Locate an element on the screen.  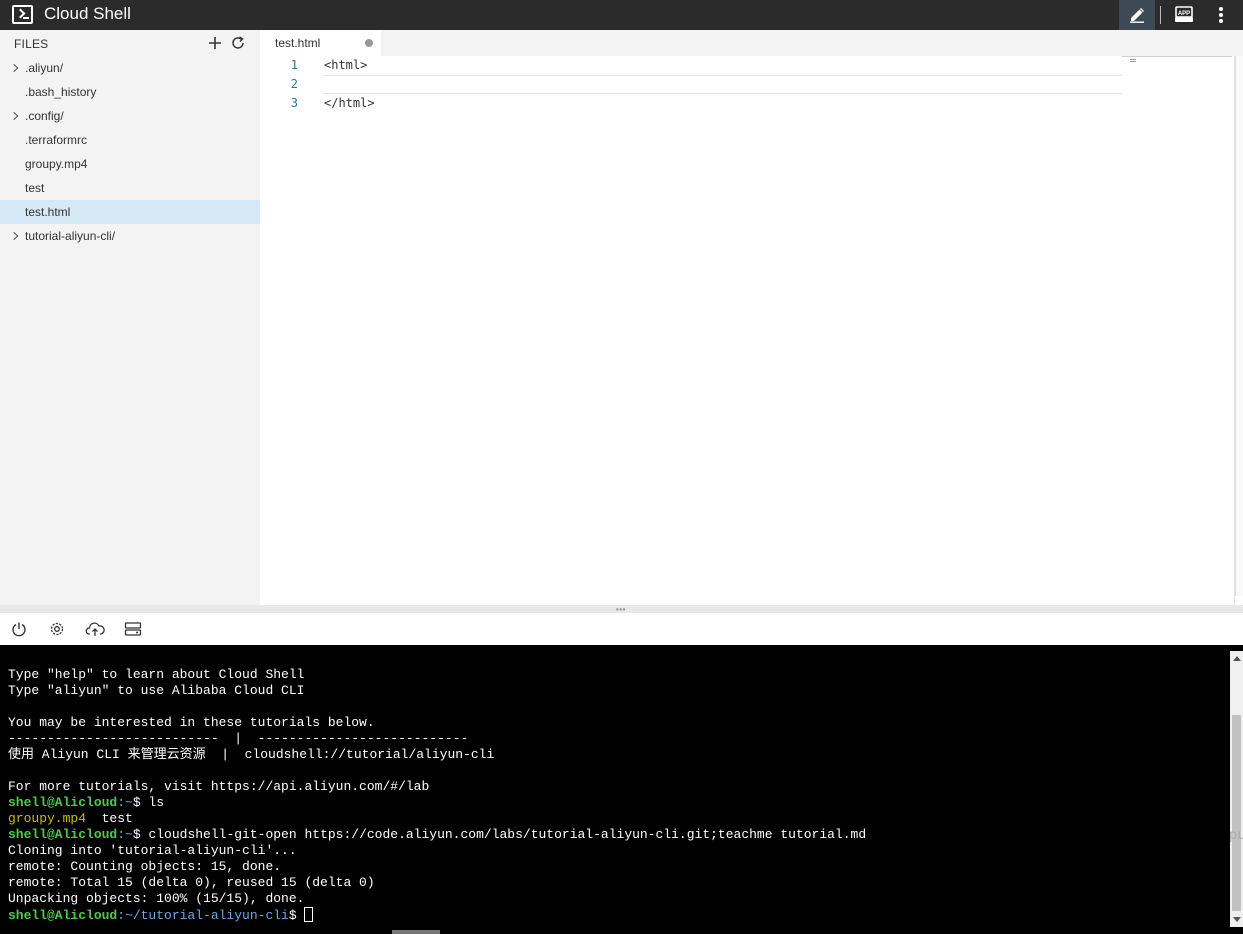
file-item: .bash_history is located at coordinates (130, 92).